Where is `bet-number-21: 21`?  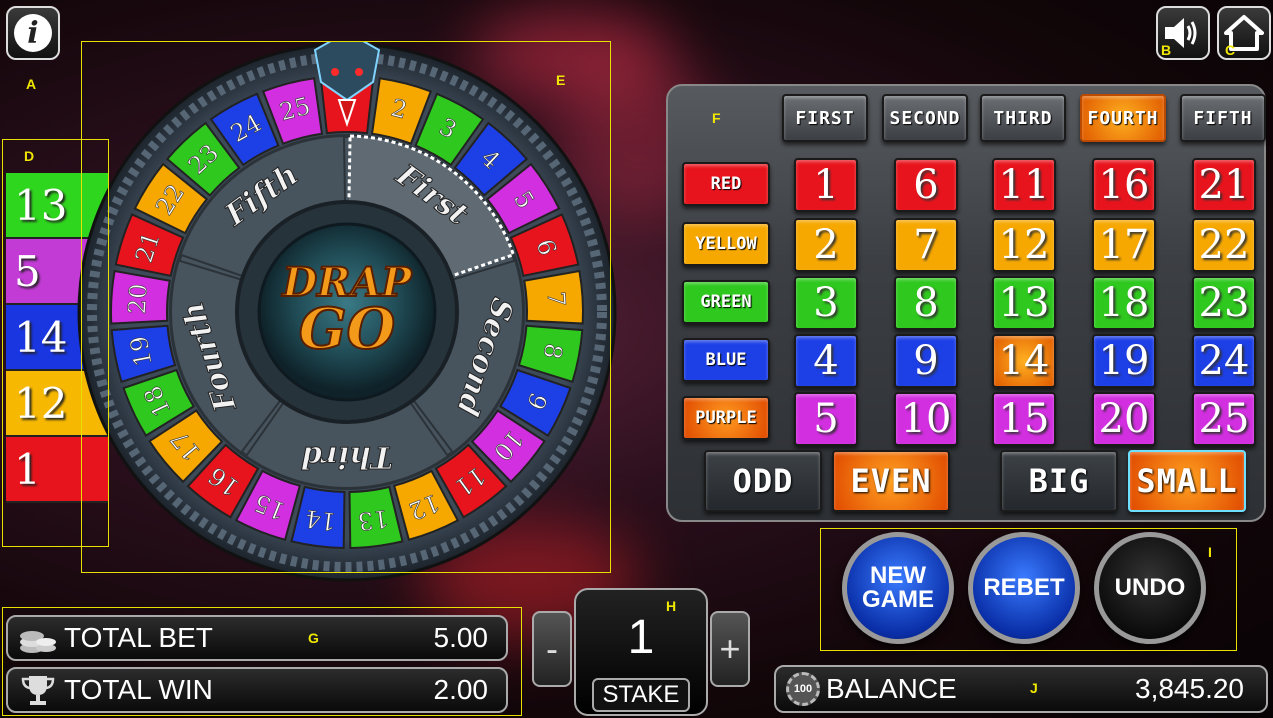 bet-number-21: 21 is located at coordinates (1224, 185).